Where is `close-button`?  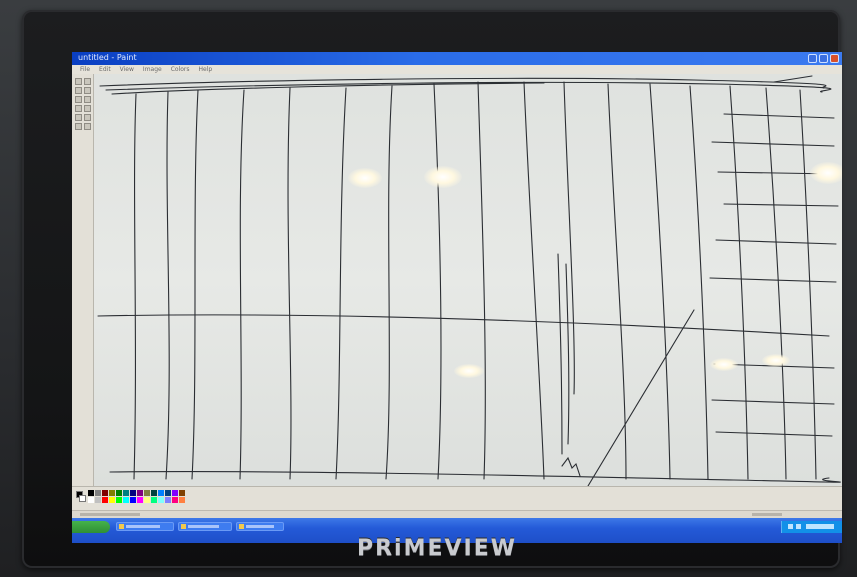
close-button is located at coordinates (834, 58).